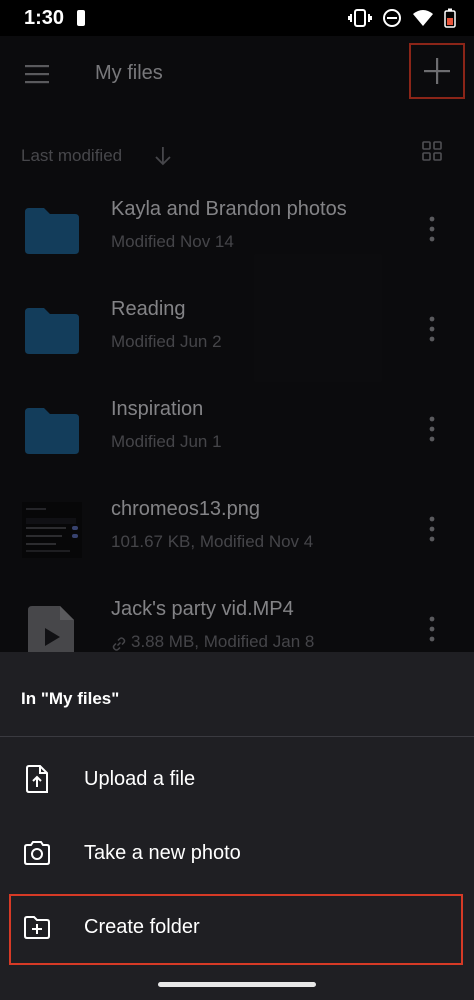 The image size is (474, 1000). Describe the element at coordinates (157, 409) in the screenshot. I see `file-name: Inspiration` at that location.